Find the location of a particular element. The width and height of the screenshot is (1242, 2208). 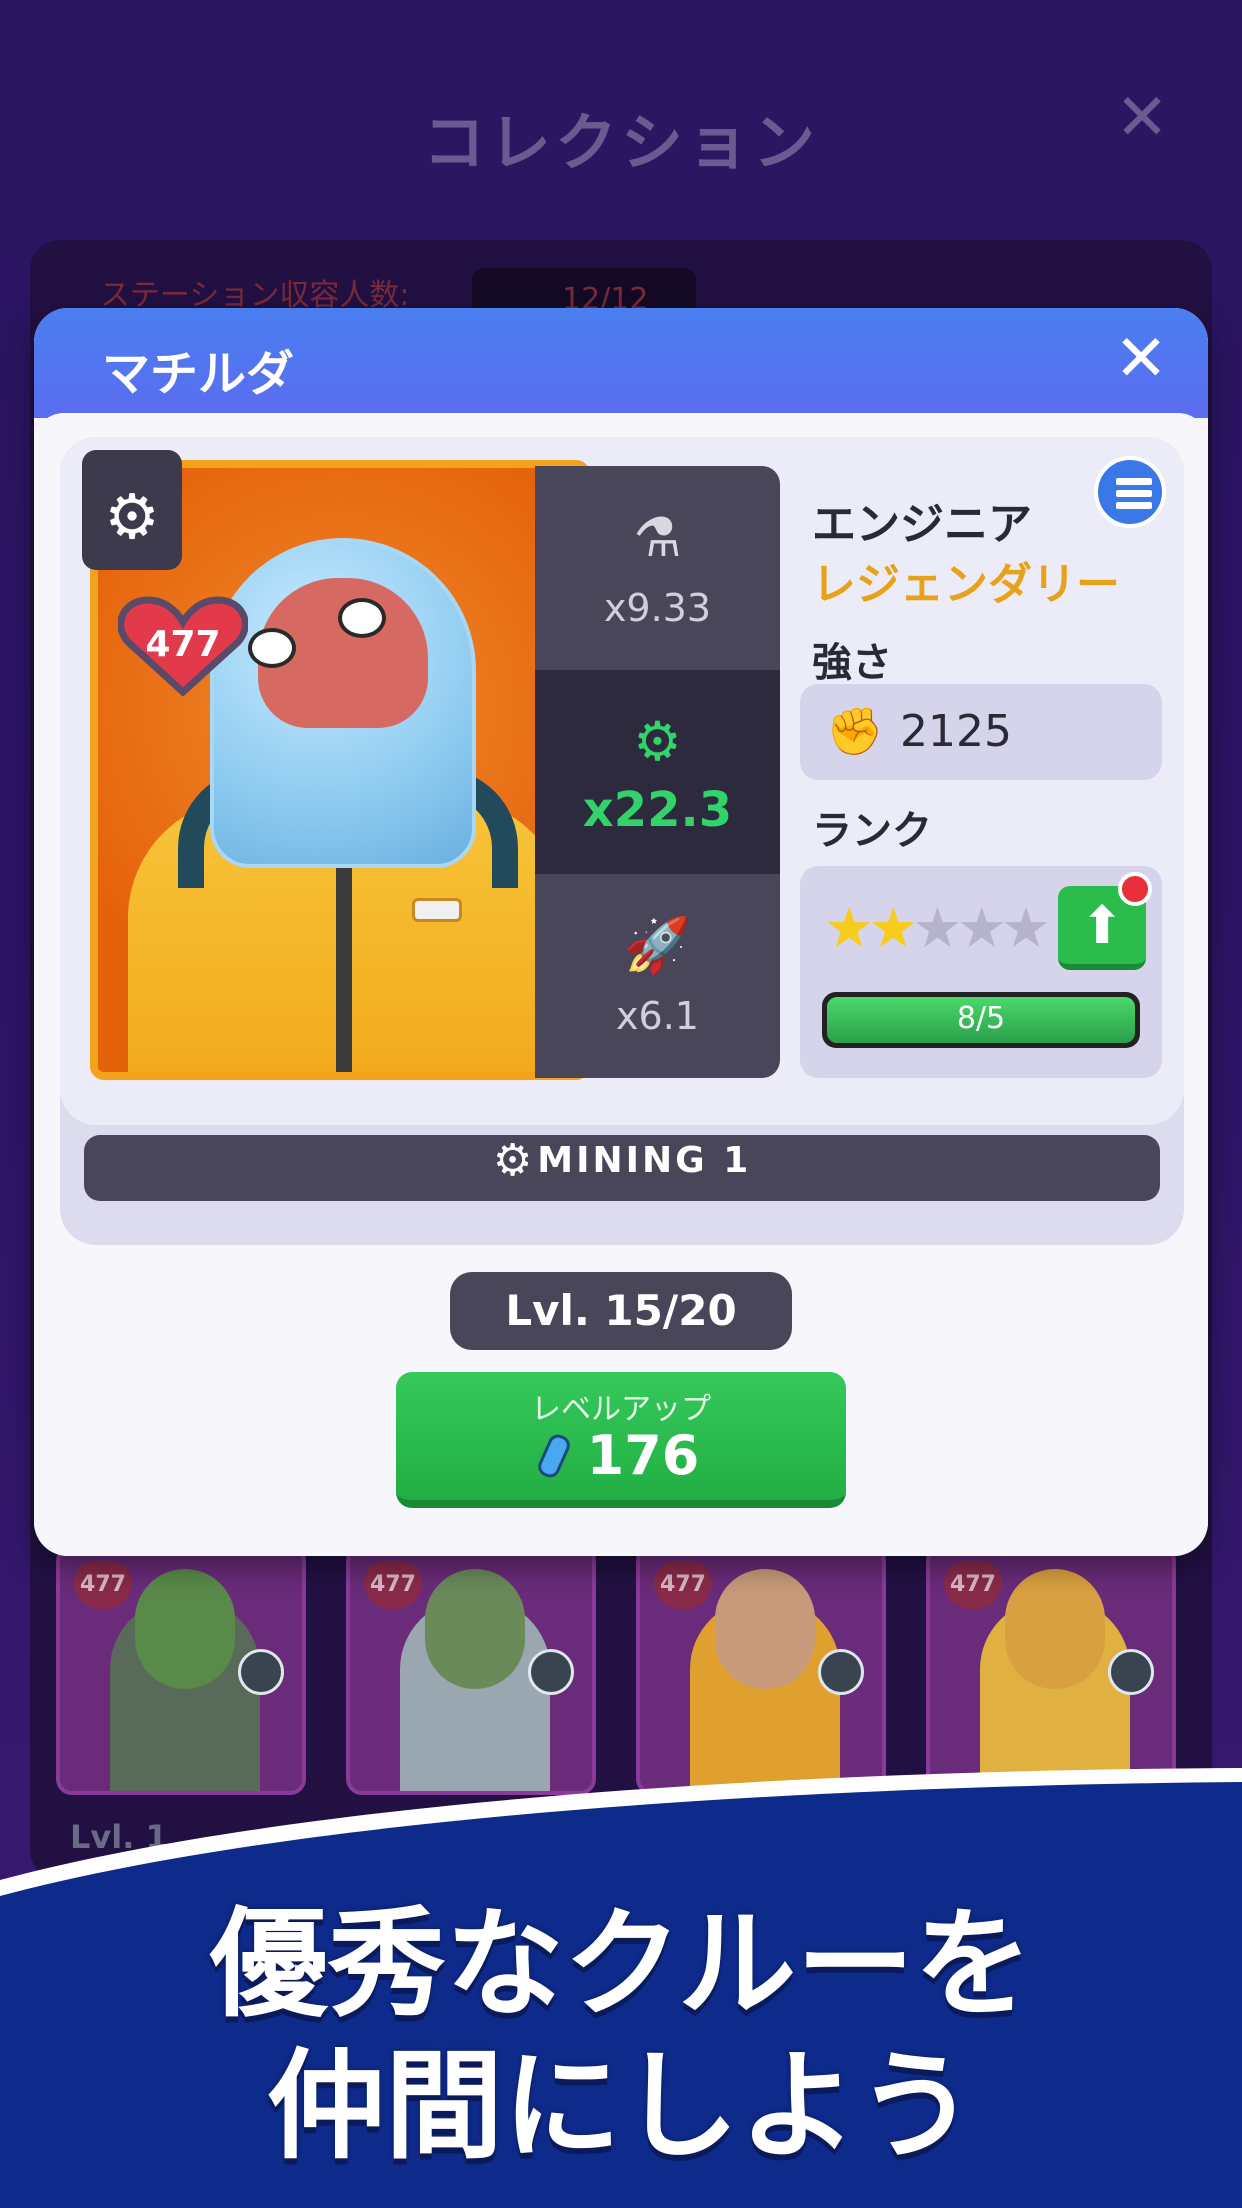

rank-label: ランク is located at coordinates (872, 831).